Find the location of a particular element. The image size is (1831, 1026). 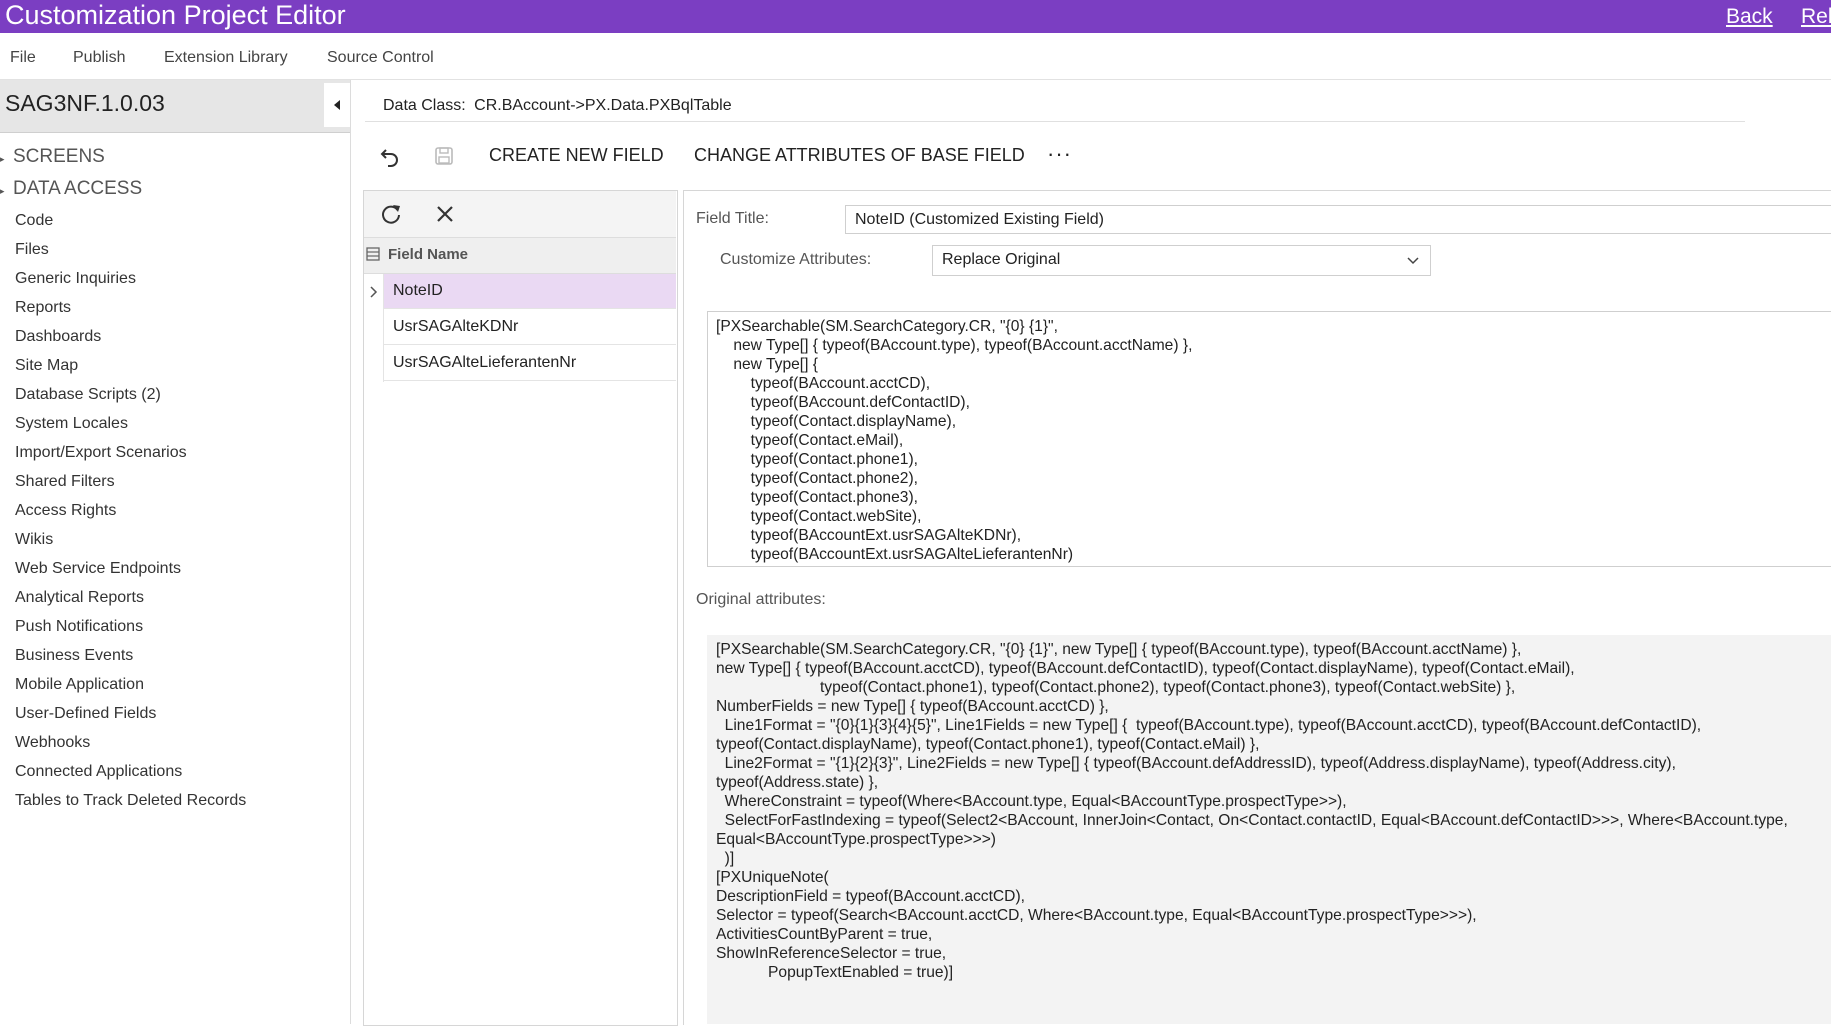

reload-link: Rel is located at coordinates (1816, 17).